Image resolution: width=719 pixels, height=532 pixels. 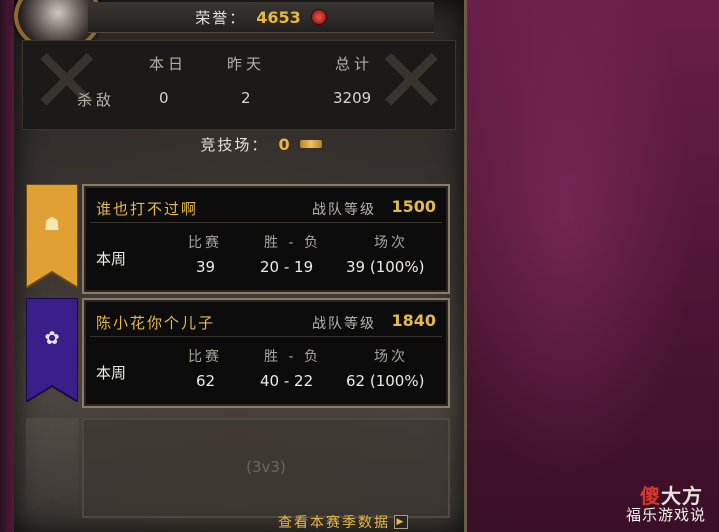 What do you see at coordinates (666, 515) in the screenshot?
I see `watermark-site-text: 福乐游戏说` at bounding box center [666, 515].